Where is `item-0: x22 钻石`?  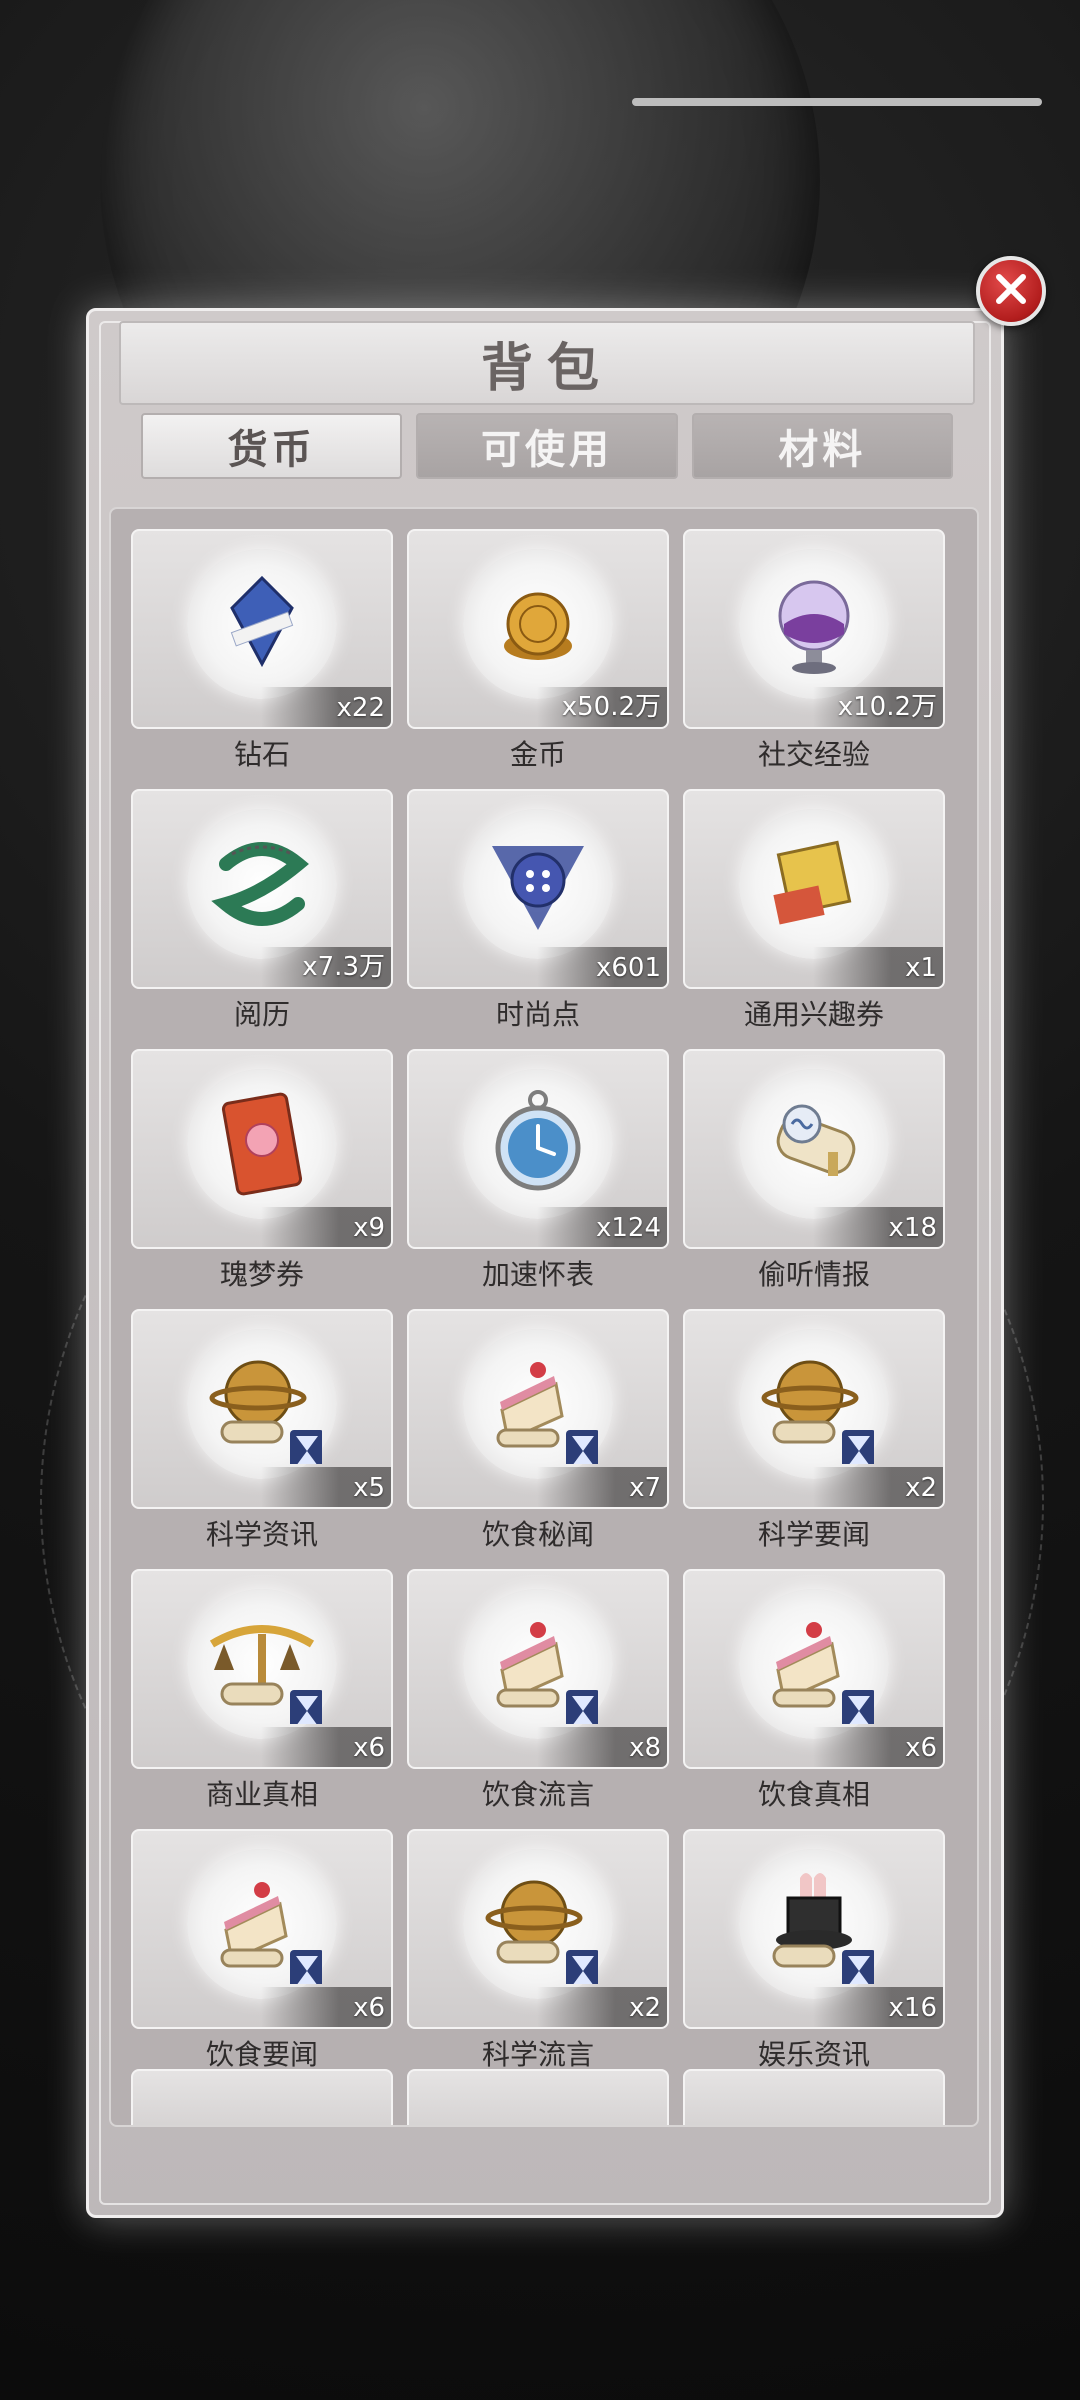
item-0: x22 钻石 is located at coordinates (262, 650).